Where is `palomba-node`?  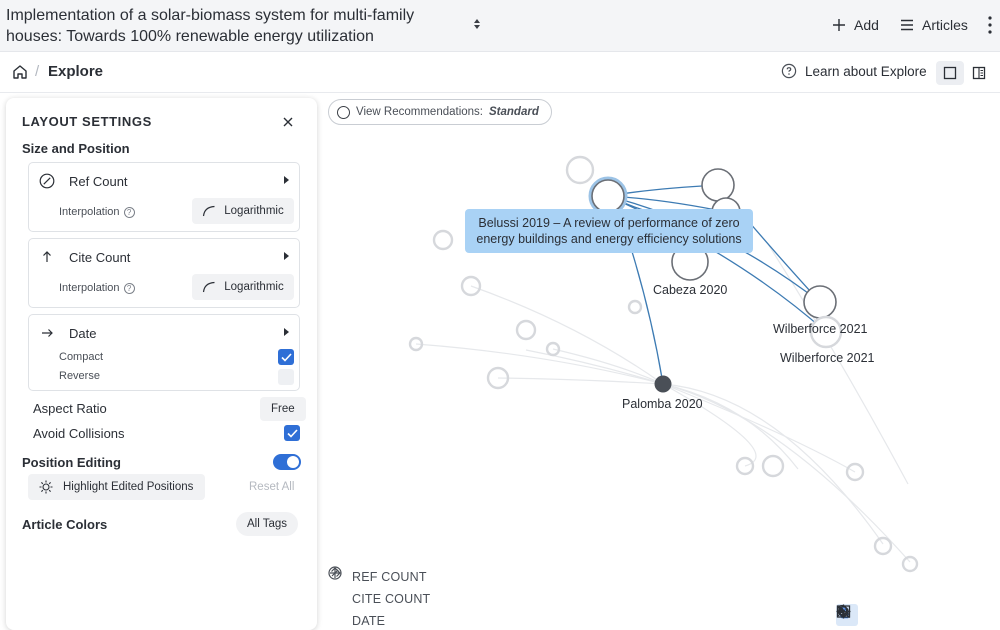
palomba-node is located at coordinates (663, 384).